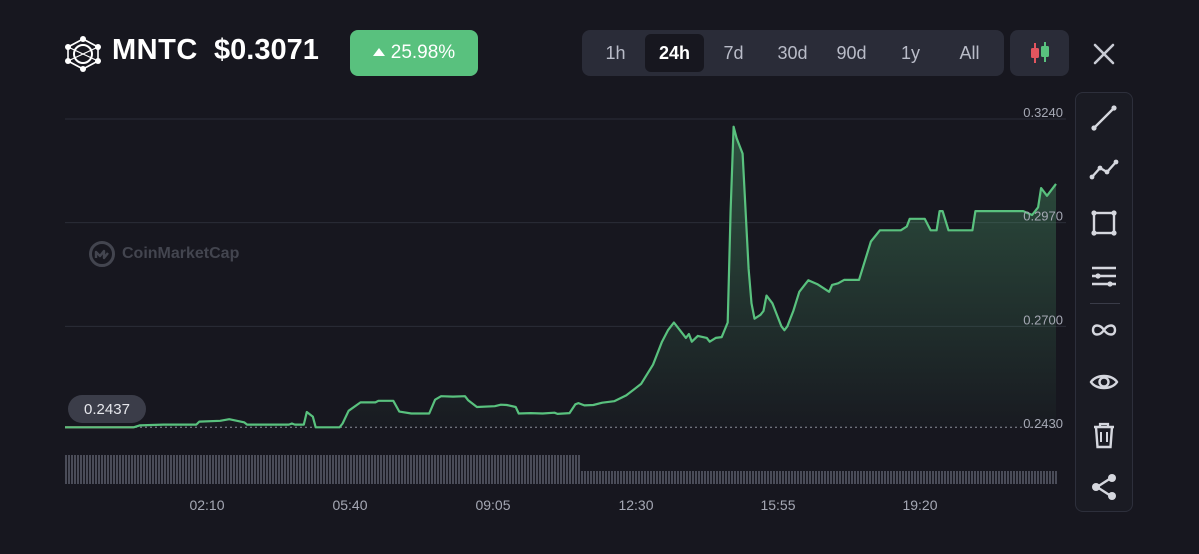 The height and width of the screenshot is (554, 1199). I want to click on y-tick-label: 0.2970, so click(1043, 216).